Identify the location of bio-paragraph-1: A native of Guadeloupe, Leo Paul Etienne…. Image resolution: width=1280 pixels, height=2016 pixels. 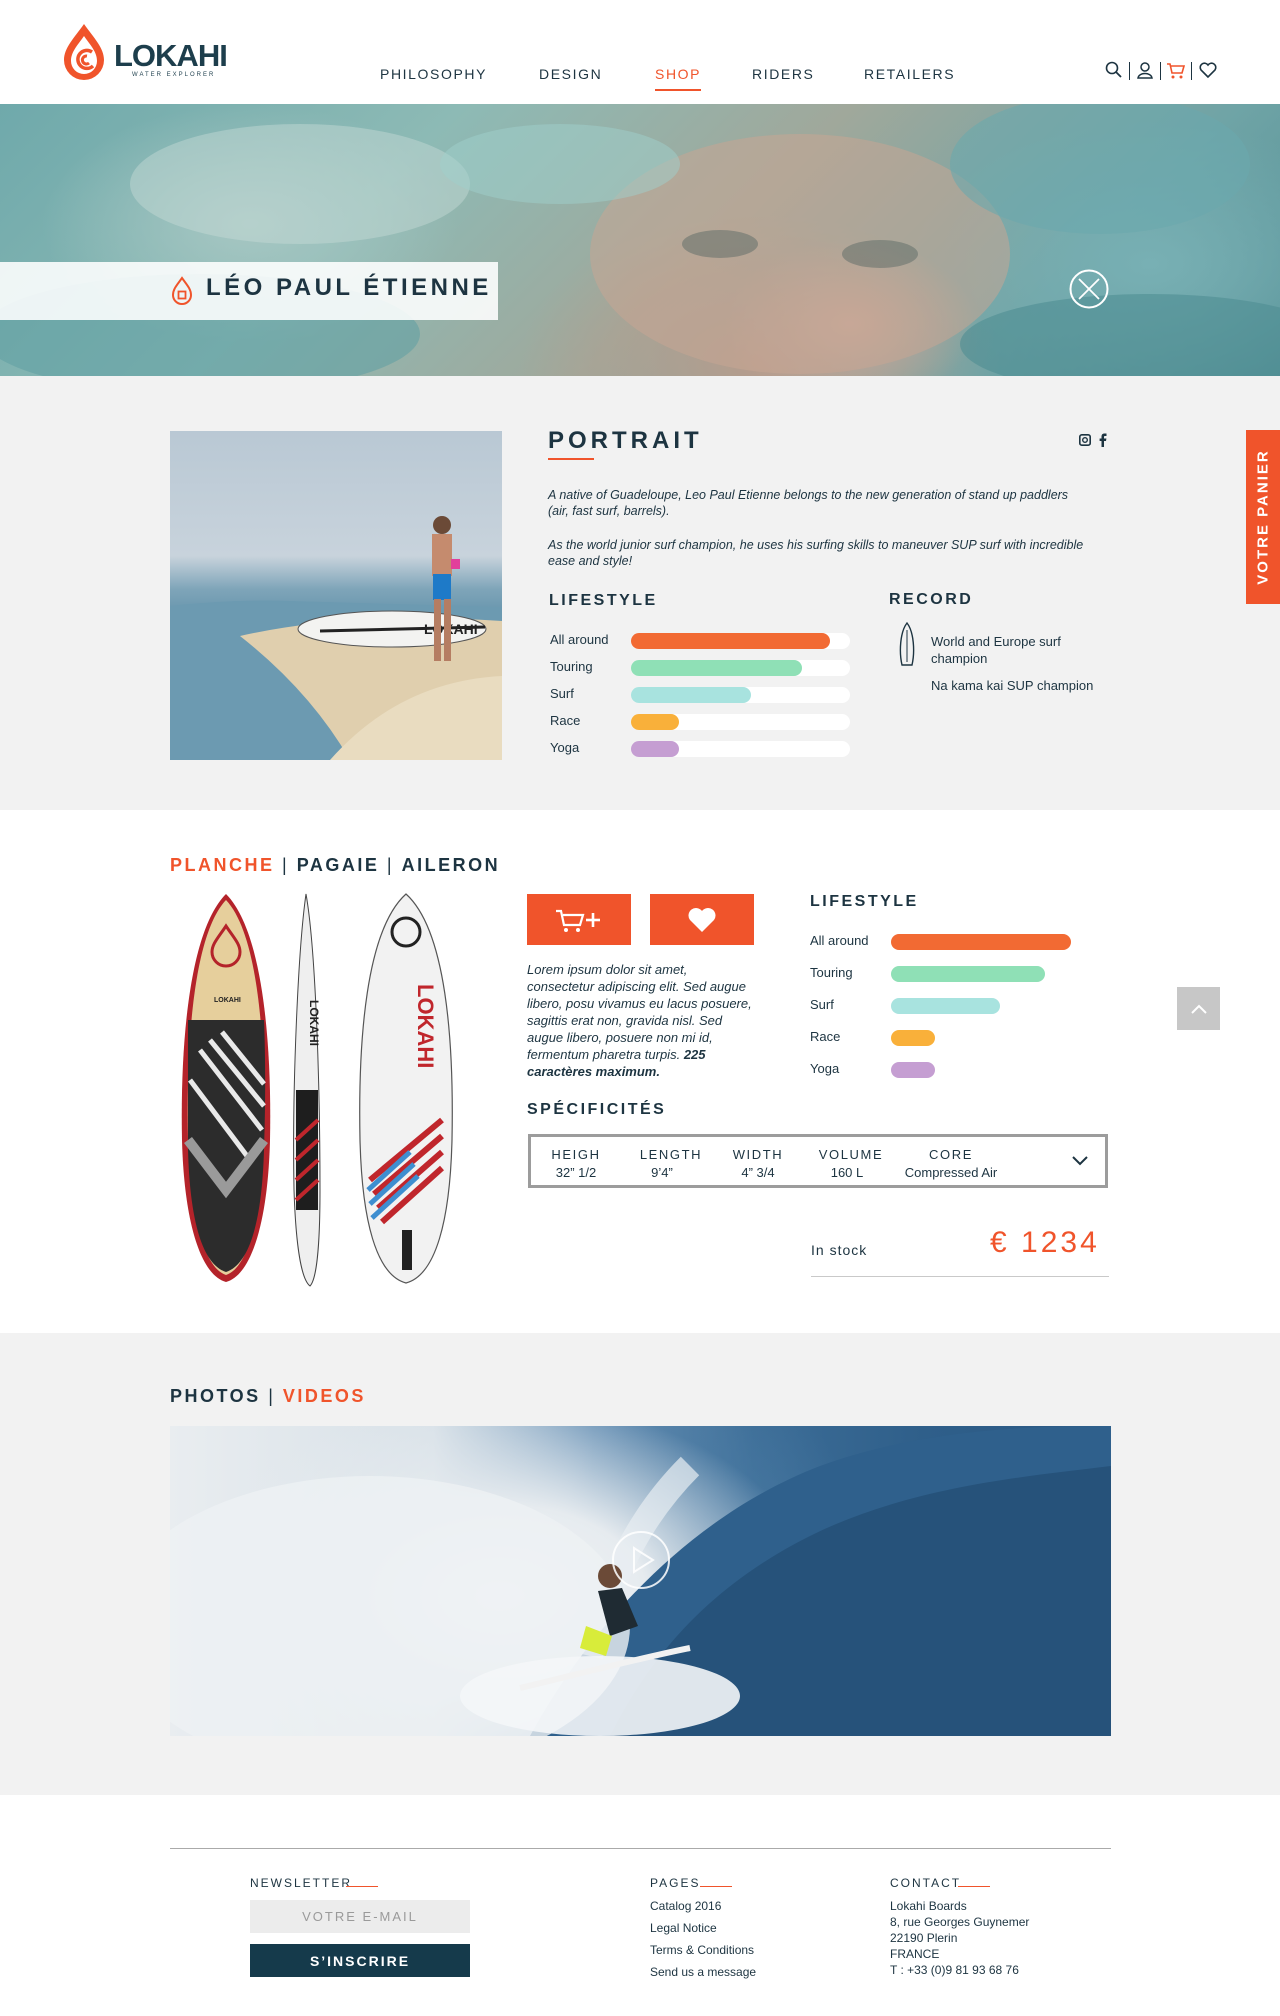
(808, 503).